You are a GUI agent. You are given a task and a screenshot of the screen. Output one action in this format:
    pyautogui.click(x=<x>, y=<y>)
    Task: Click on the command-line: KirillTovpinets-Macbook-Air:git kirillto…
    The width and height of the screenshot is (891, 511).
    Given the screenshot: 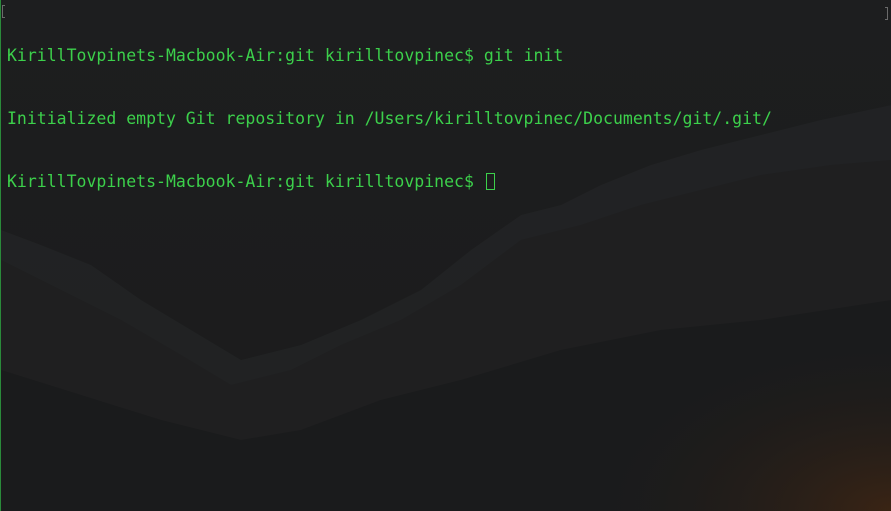 What is the action you would take?
    pyautogui.click(x=389, y=55)
    